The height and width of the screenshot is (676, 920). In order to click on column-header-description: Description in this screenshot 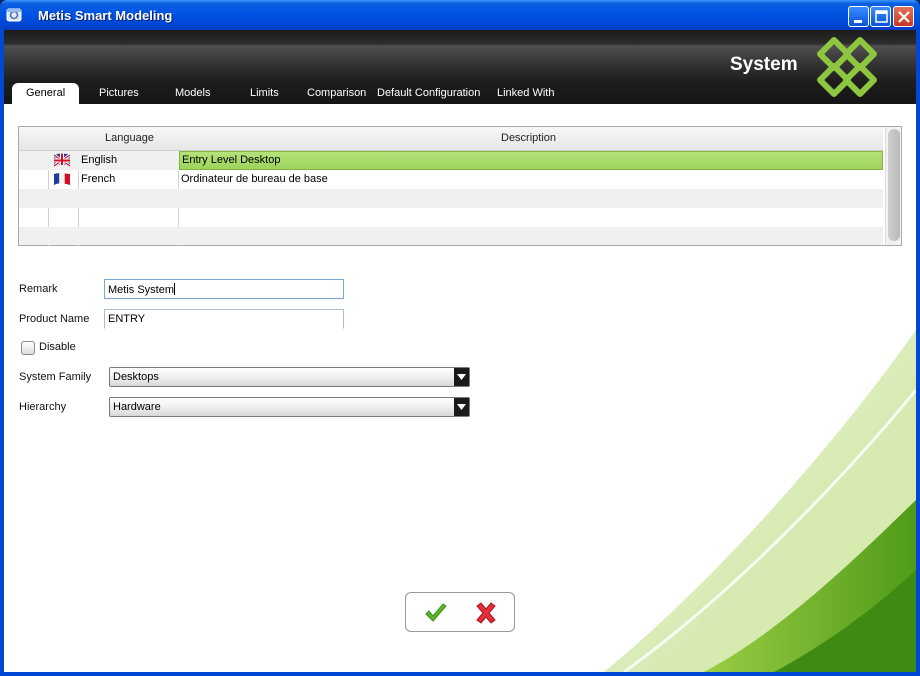, I will do `click(528, 138)`.